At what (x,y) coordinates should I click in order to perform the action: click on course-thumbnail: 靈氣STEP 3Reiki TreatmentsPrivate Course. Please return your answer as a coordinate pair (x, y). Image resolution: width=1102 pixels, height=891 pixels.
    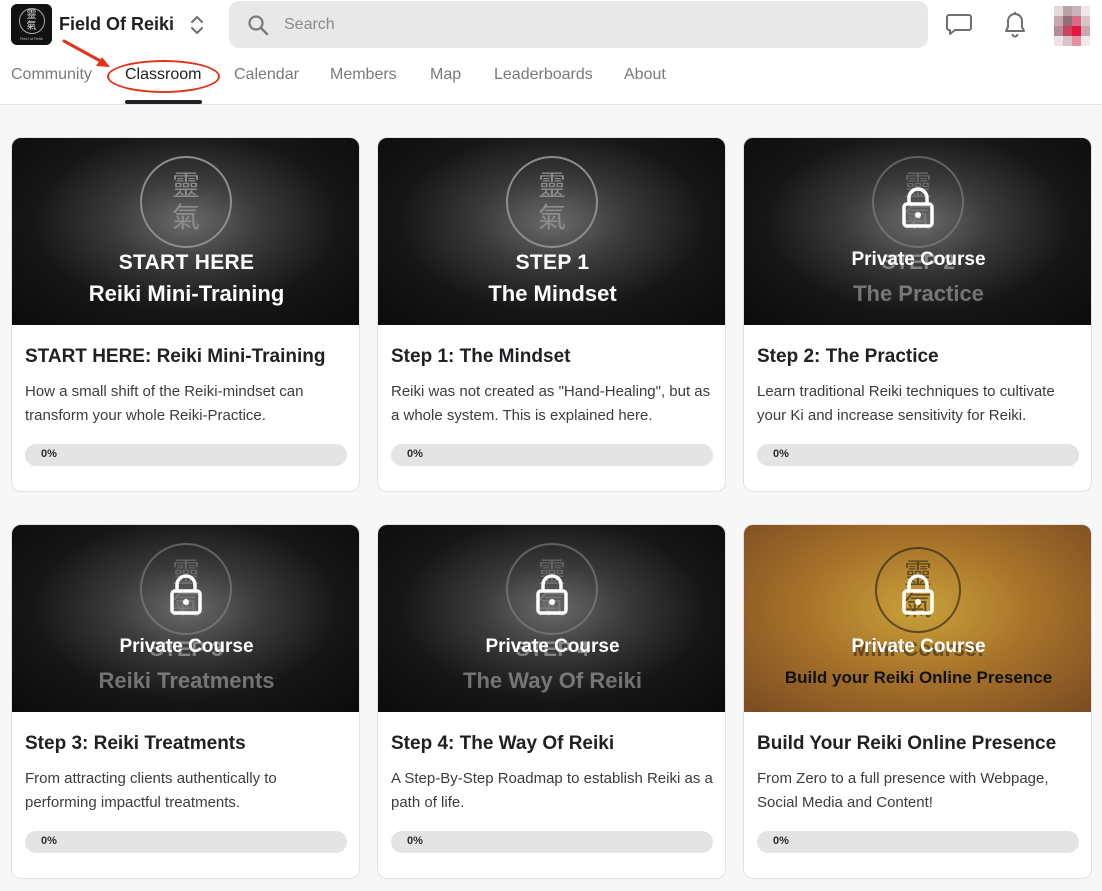
    Looking at the image, I should click on (185, 618).